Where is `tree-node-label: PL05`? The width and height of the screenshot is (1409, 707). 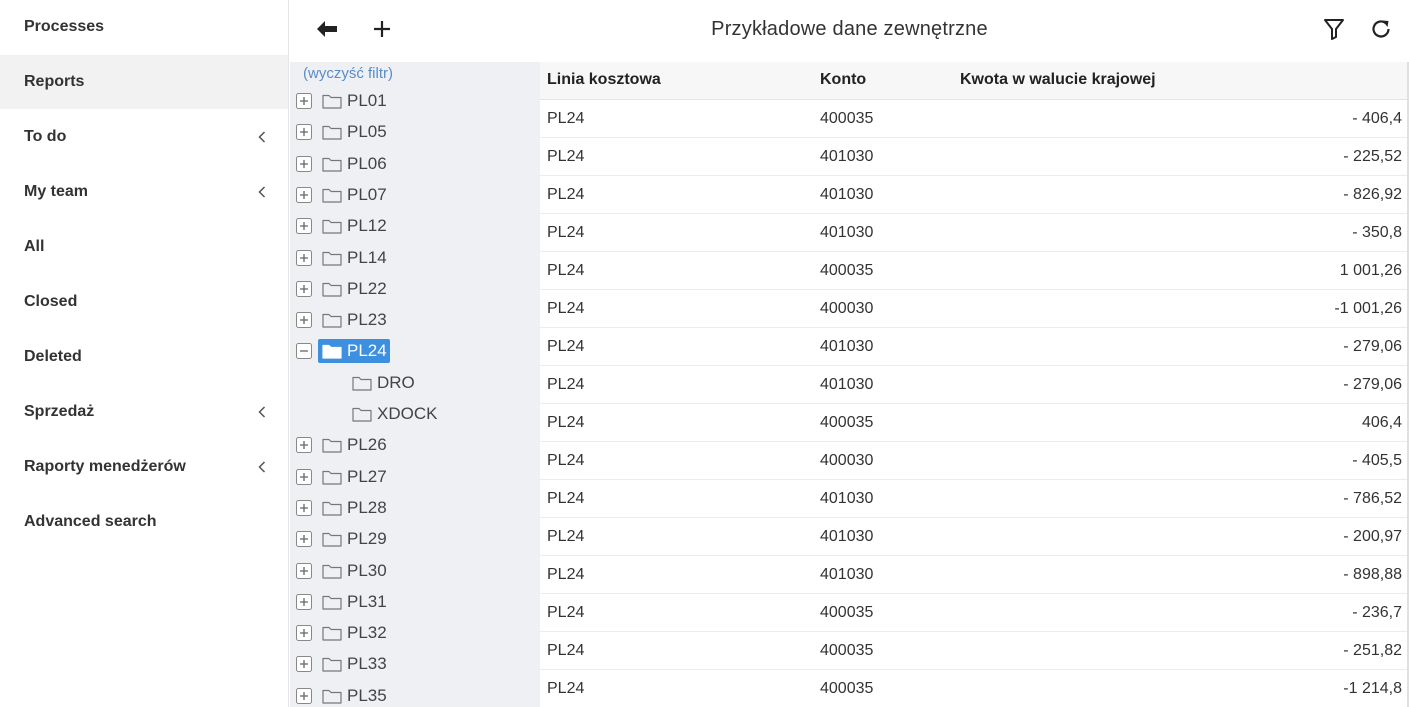
tree-node-label: PL05 is located at coordinates (367, 132).